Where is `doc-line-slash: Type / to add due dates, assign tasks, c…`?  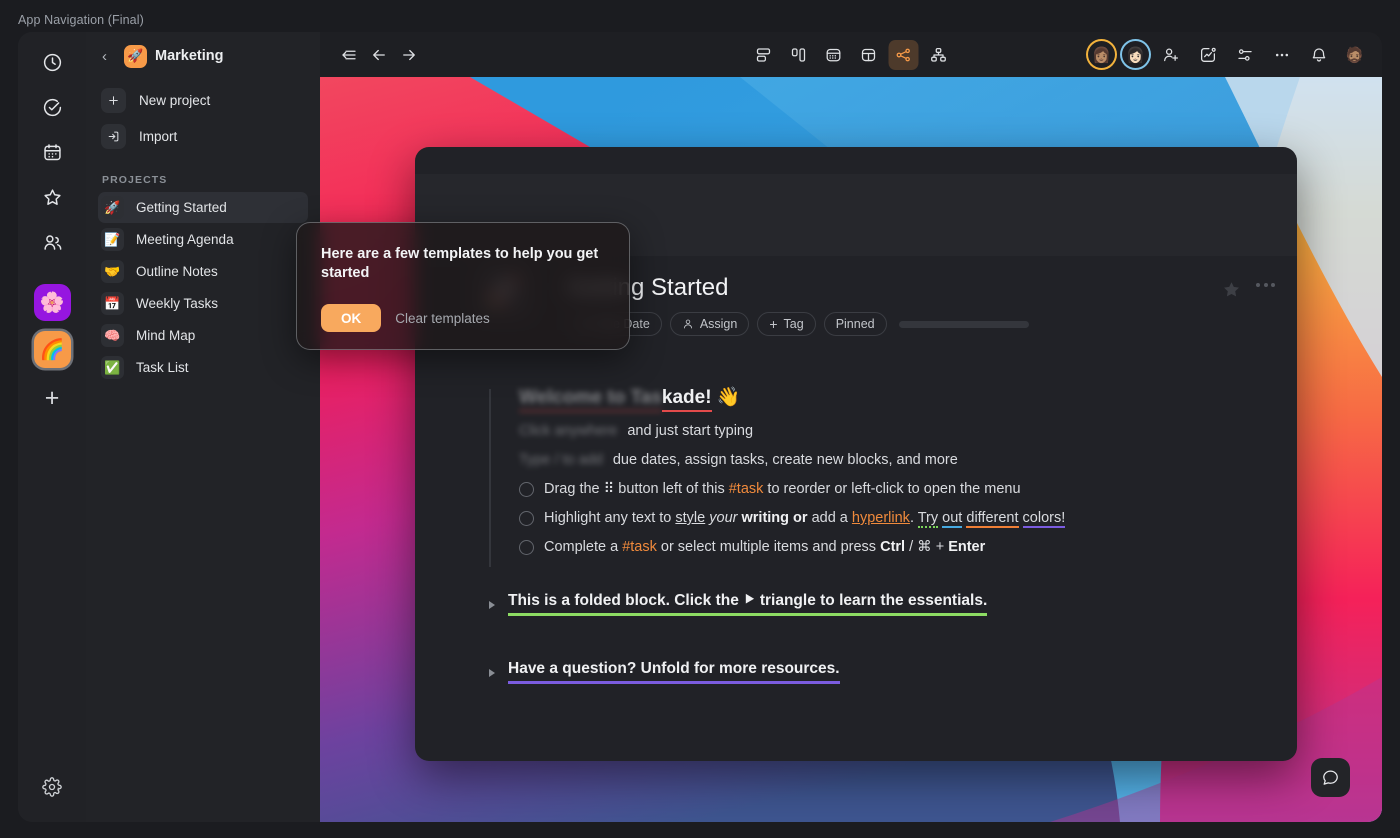
doc-line-slash: Type / to add due dates, assign tasks, c… is located at coordinates (877, 460).